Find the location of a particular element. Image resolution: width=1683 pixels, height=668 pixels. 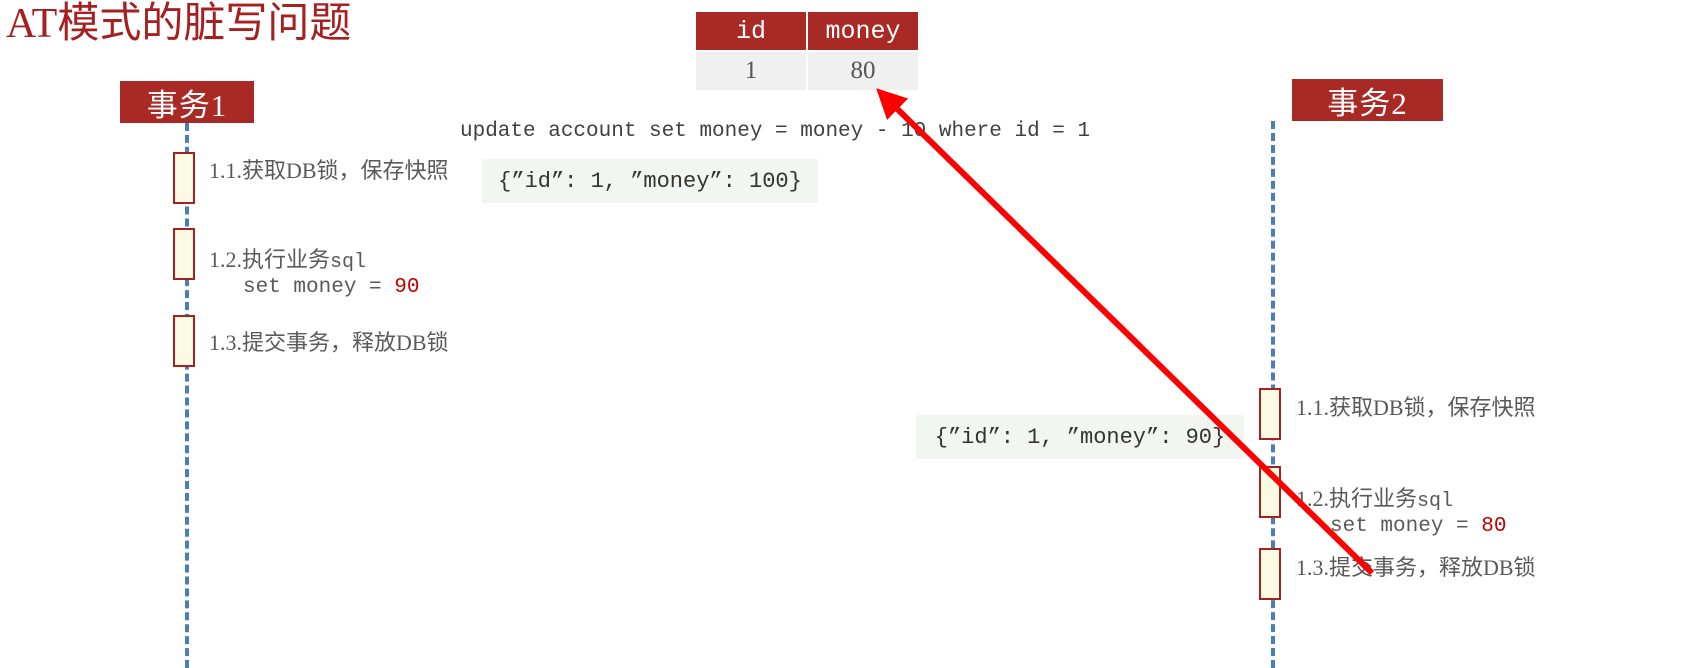

step-sub-t2-1-2-value: 80 is located at coordinates (1494, 526).